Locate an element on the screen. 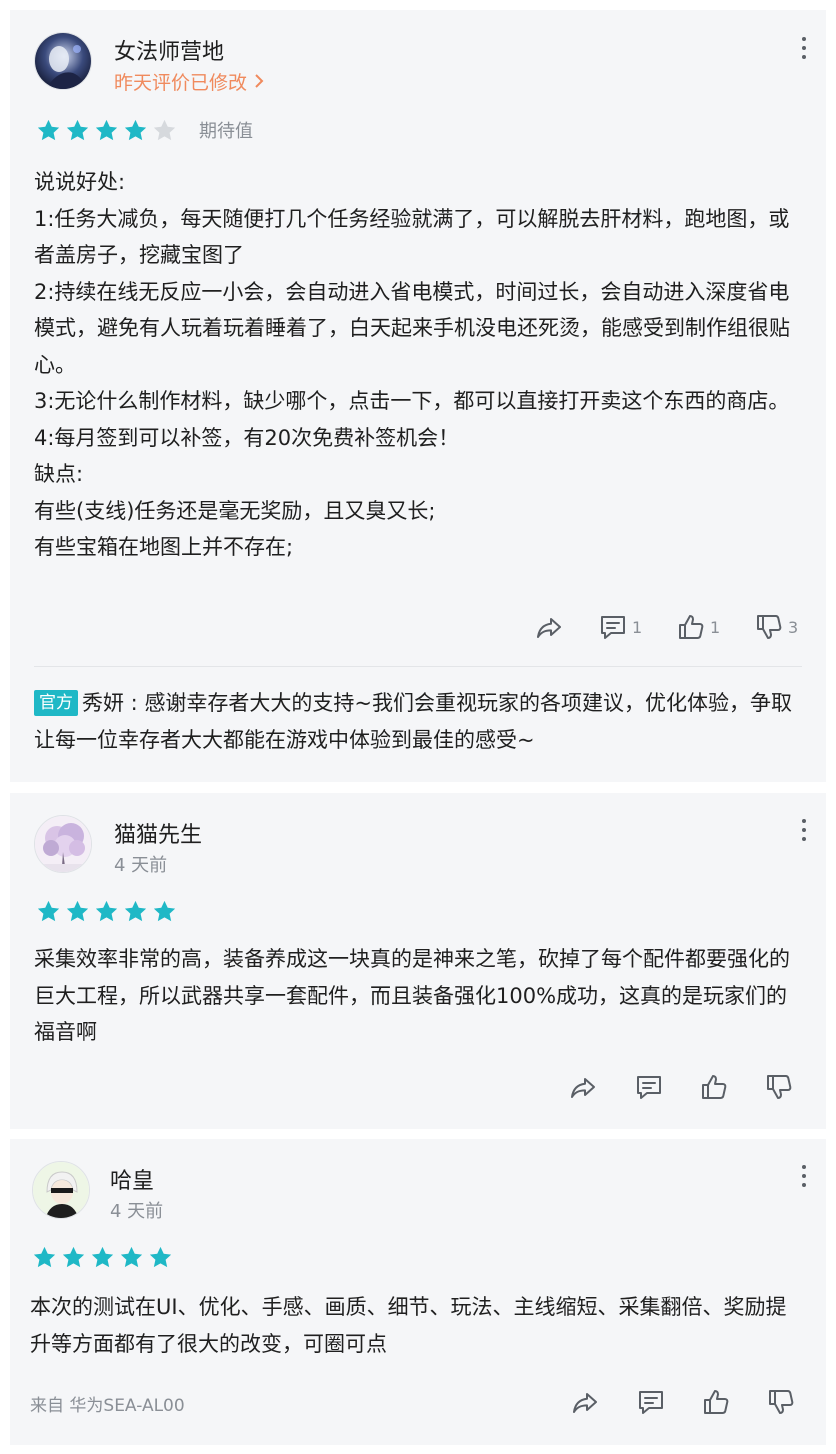  like-count: 1 is located at coordinates (715, 627).